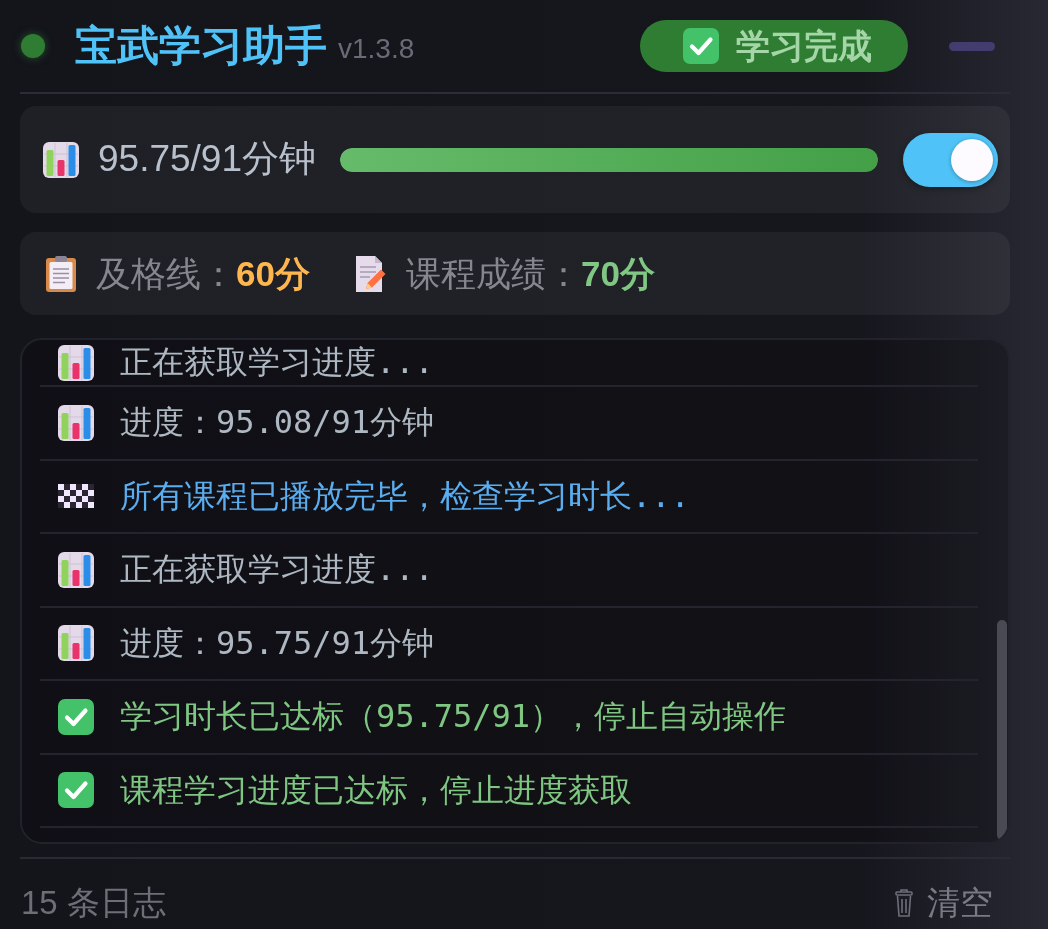 The height and width of the screenshot is (929, 1048). What do you see at coordinates (61, 273) in the screenshot?
I see `clipboard-icon` at bounding box center [61, 273].